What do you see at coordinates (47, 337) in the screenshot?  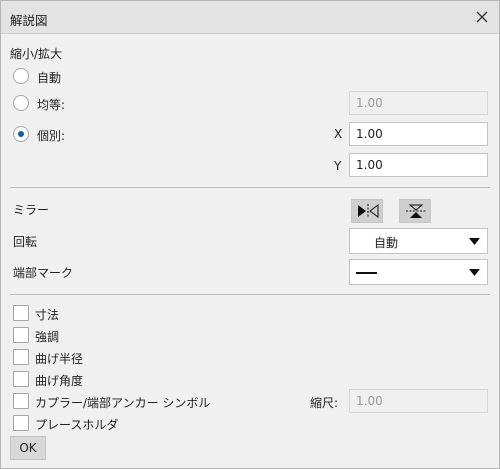 I see `checkbox-emphasis-label: 強調` at bounding box center [47, 337].